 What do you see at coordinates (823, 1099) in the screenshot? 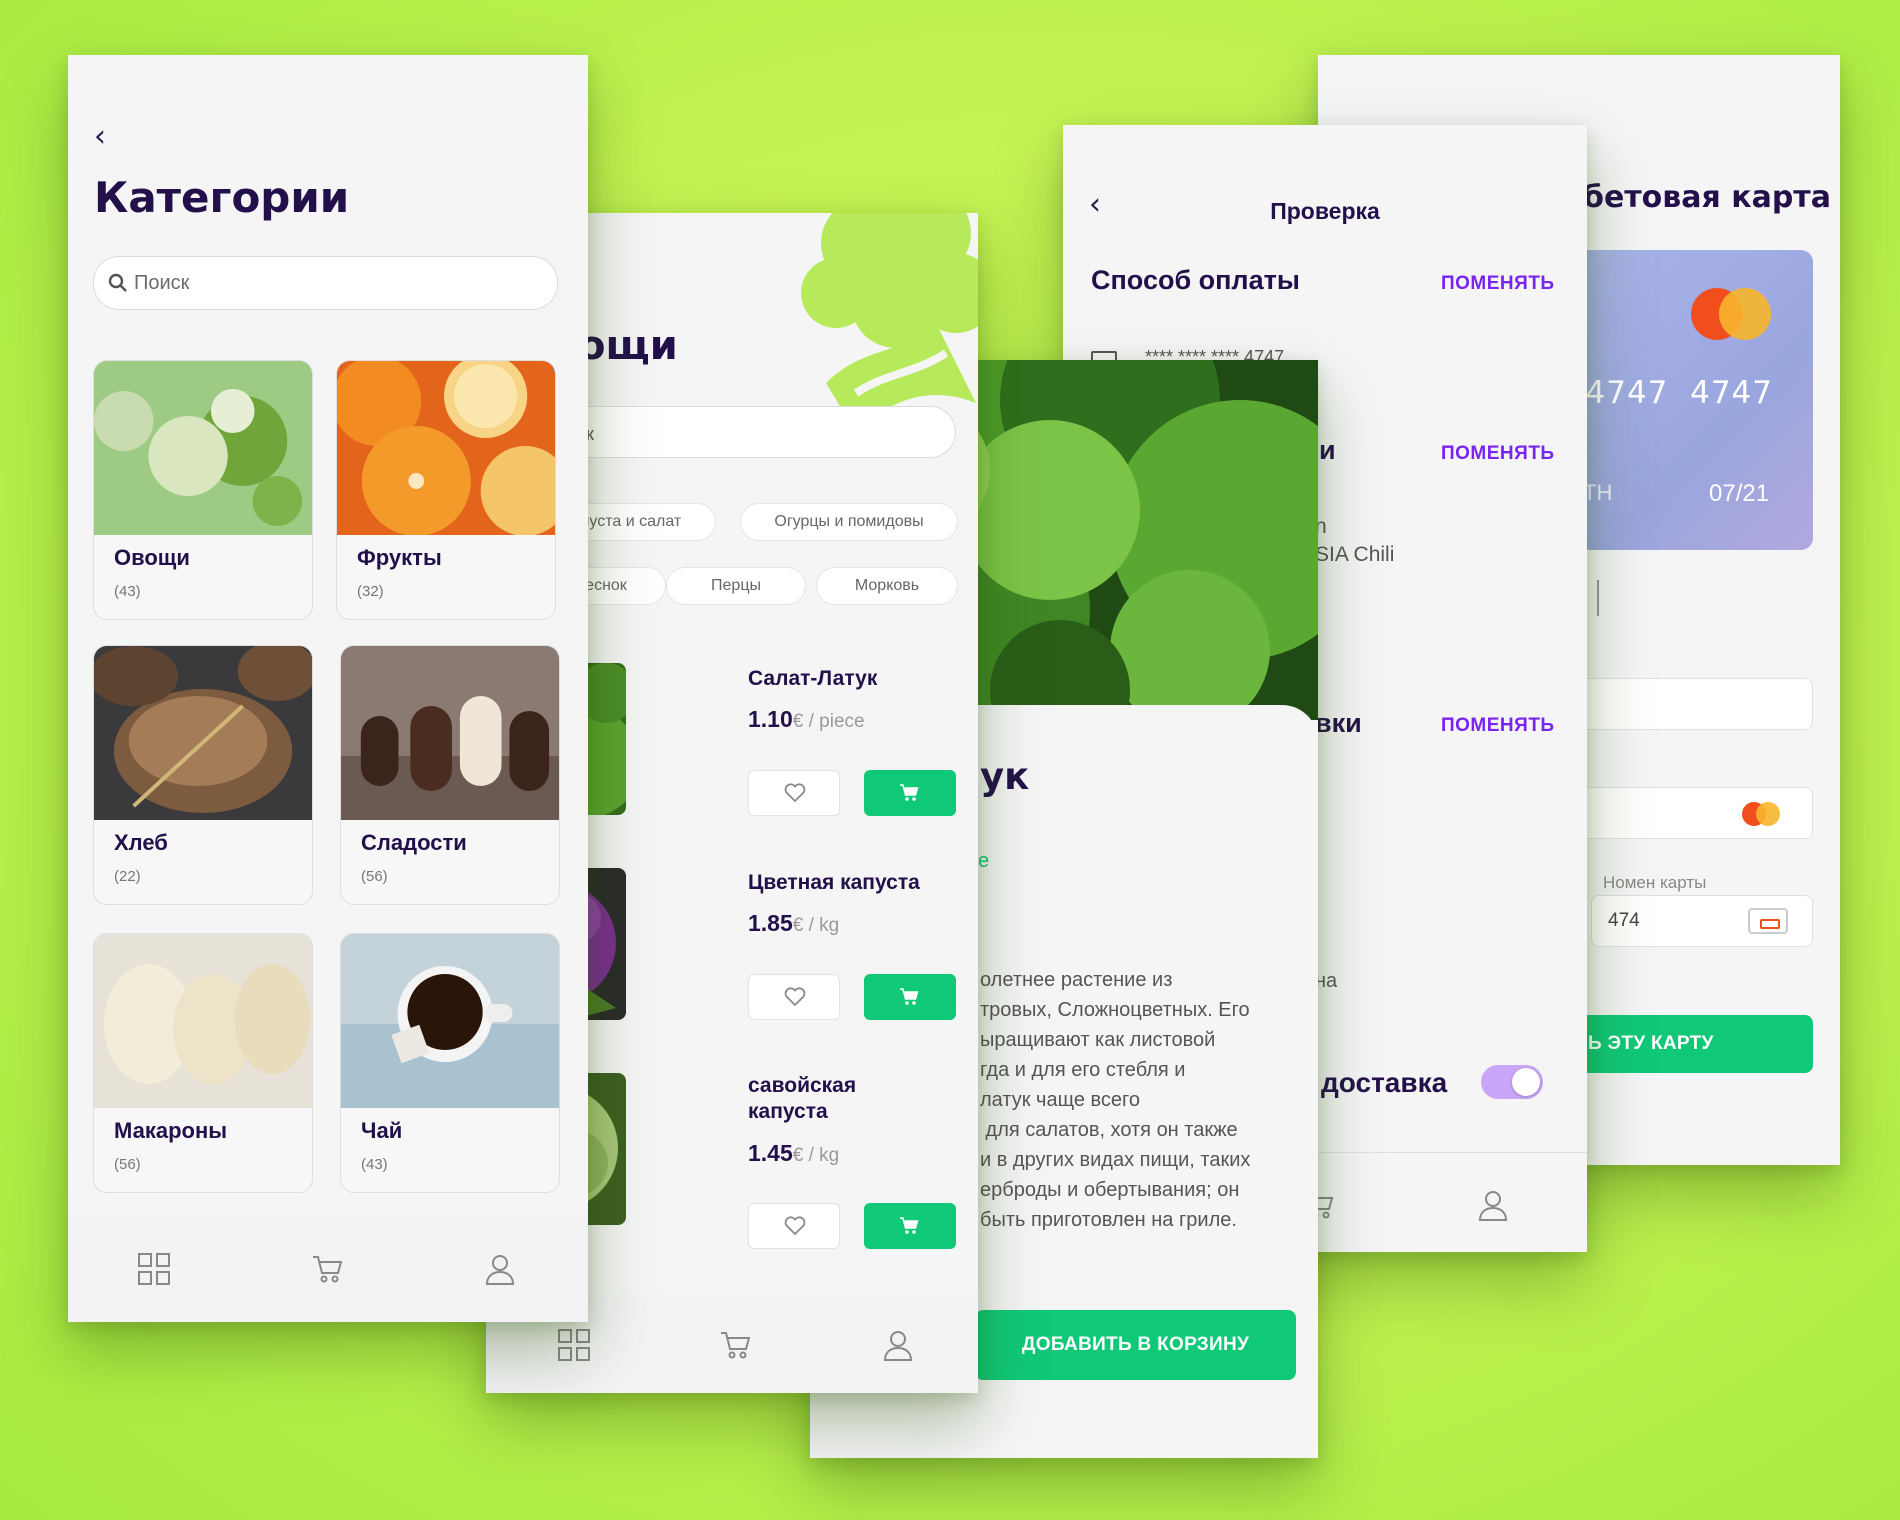
I see `product-name: савойская капуста` at bounding box center [823, 1099].